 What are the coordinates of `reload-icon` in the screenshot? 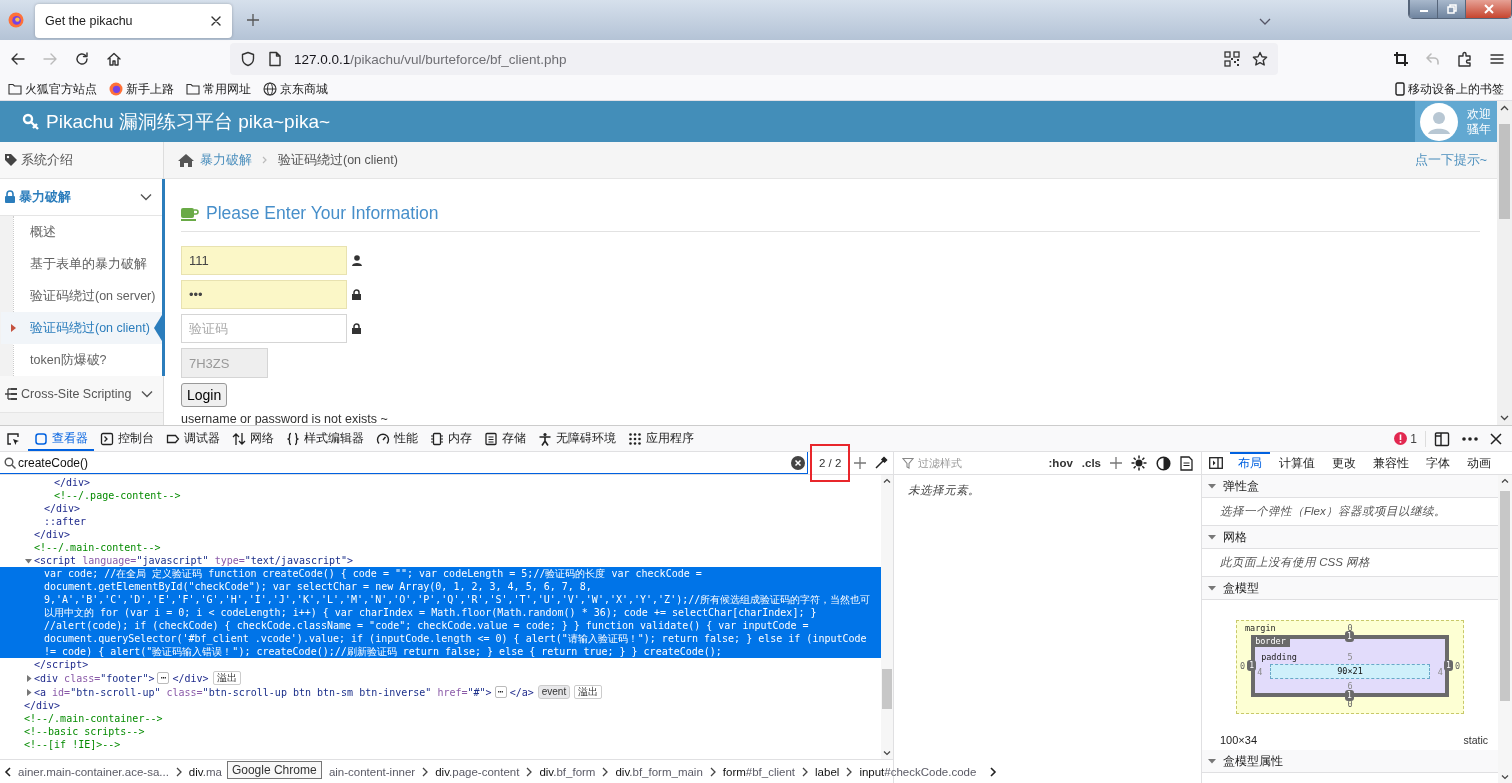 It's located at (82, 59).